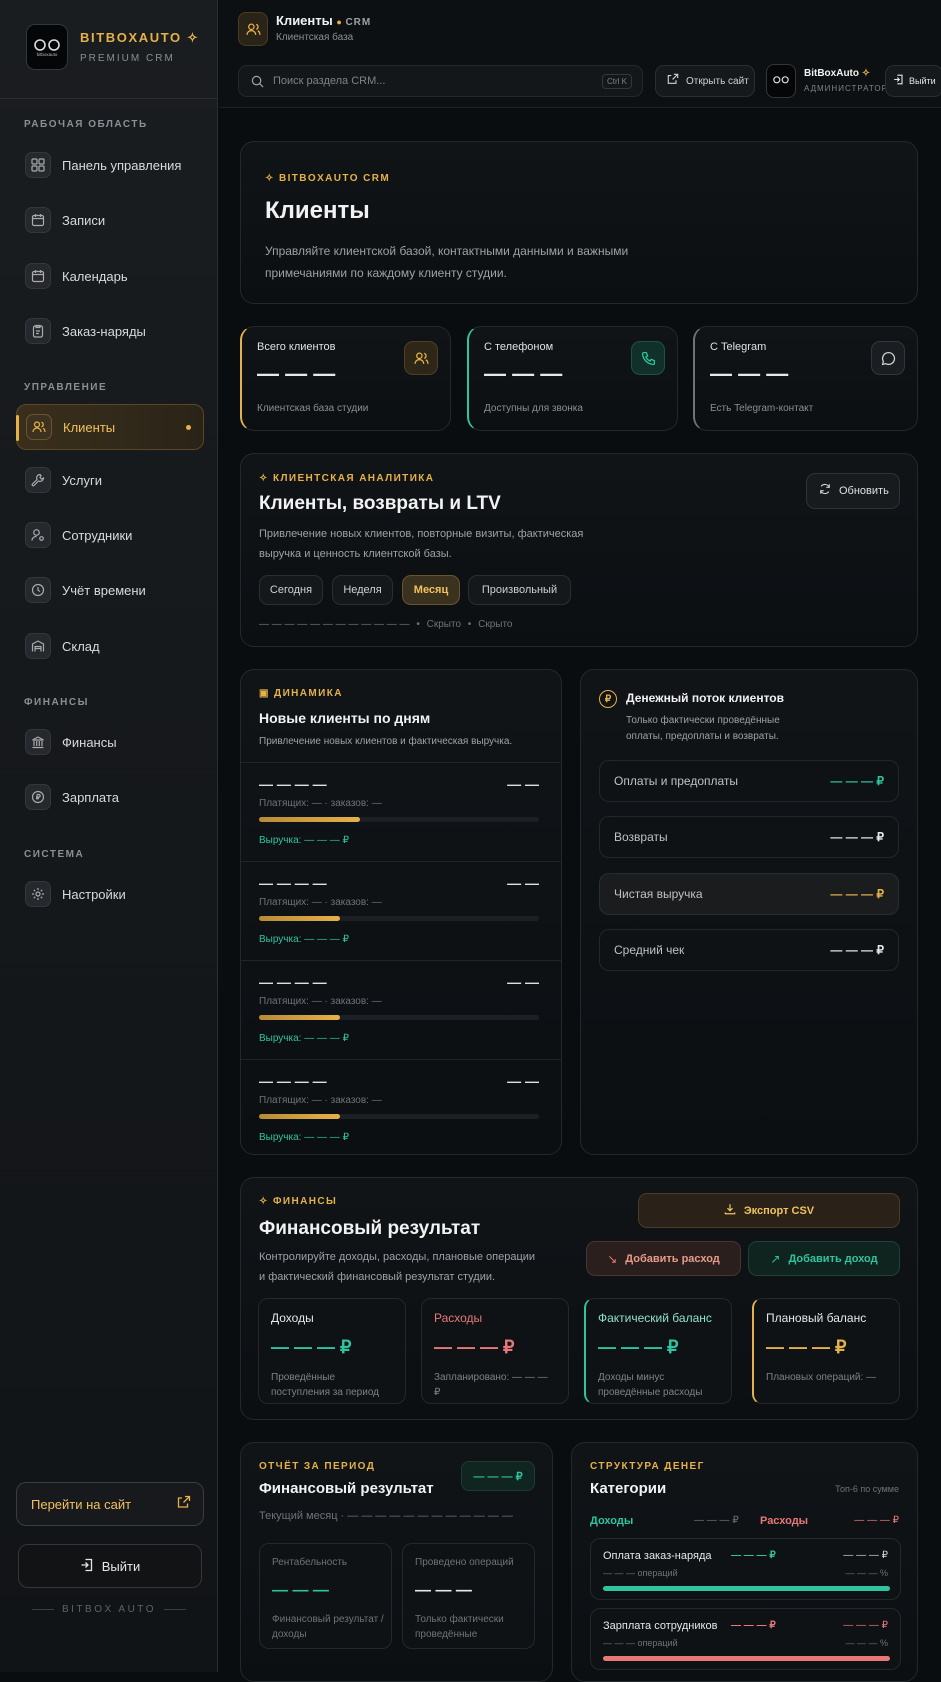 The height and width of the screenshot is (1682, 941). Describe the element at coordinates (317, 1466) in the screenshot. I see `report-kicker: ОТЧЁТ ЗА ПЕРИОД` at that location.